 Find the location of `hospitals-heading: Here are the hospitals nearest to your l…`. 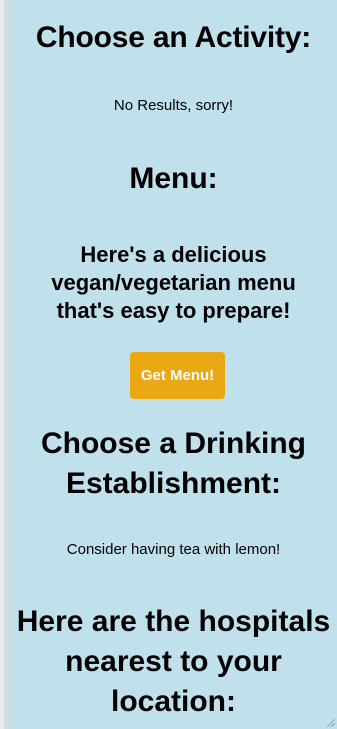

hospitals-heading: Here are the hospitals nearest to your l… is located at coordinates (173, 661).